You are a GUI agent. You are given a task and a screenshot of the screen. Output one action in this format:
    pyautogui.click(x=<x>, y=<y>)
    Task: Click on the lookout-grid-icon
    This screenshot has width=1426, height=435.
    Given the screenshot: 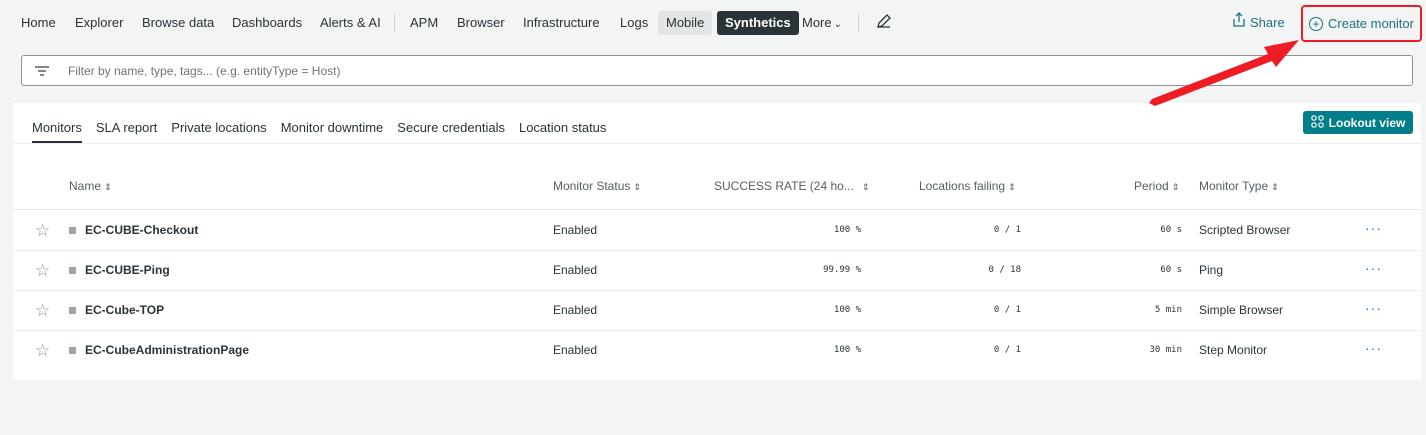 What is the action you would take?
    pyautogui.click(x=1317, y=122)
    